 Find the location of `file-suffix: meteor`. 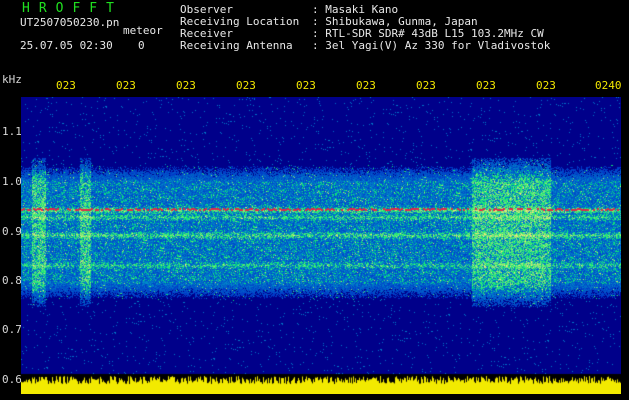

file-suffix: meteor is located at coordinates (143, 30).